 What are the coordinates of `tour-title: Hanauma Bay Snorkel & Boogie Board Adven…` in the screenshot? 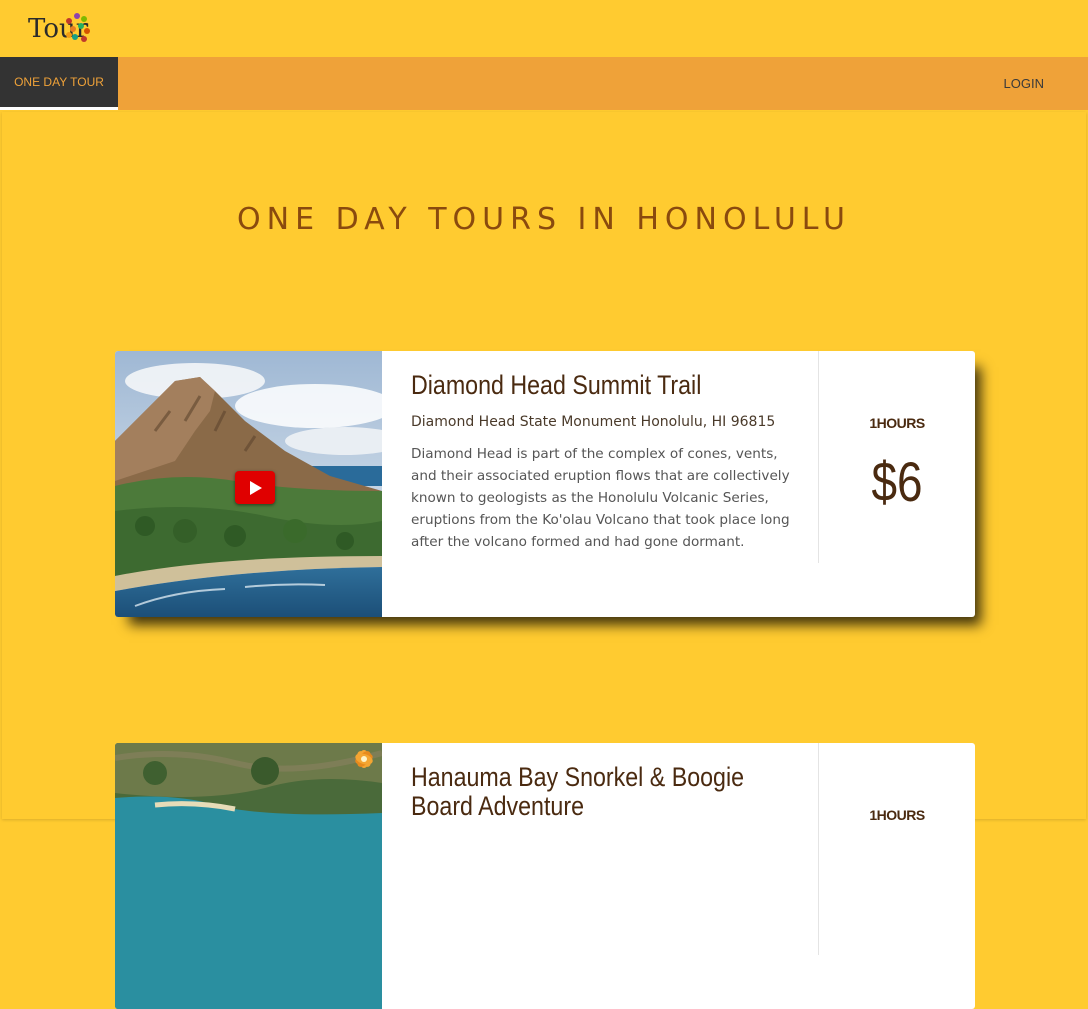 It's located at (587, 792).